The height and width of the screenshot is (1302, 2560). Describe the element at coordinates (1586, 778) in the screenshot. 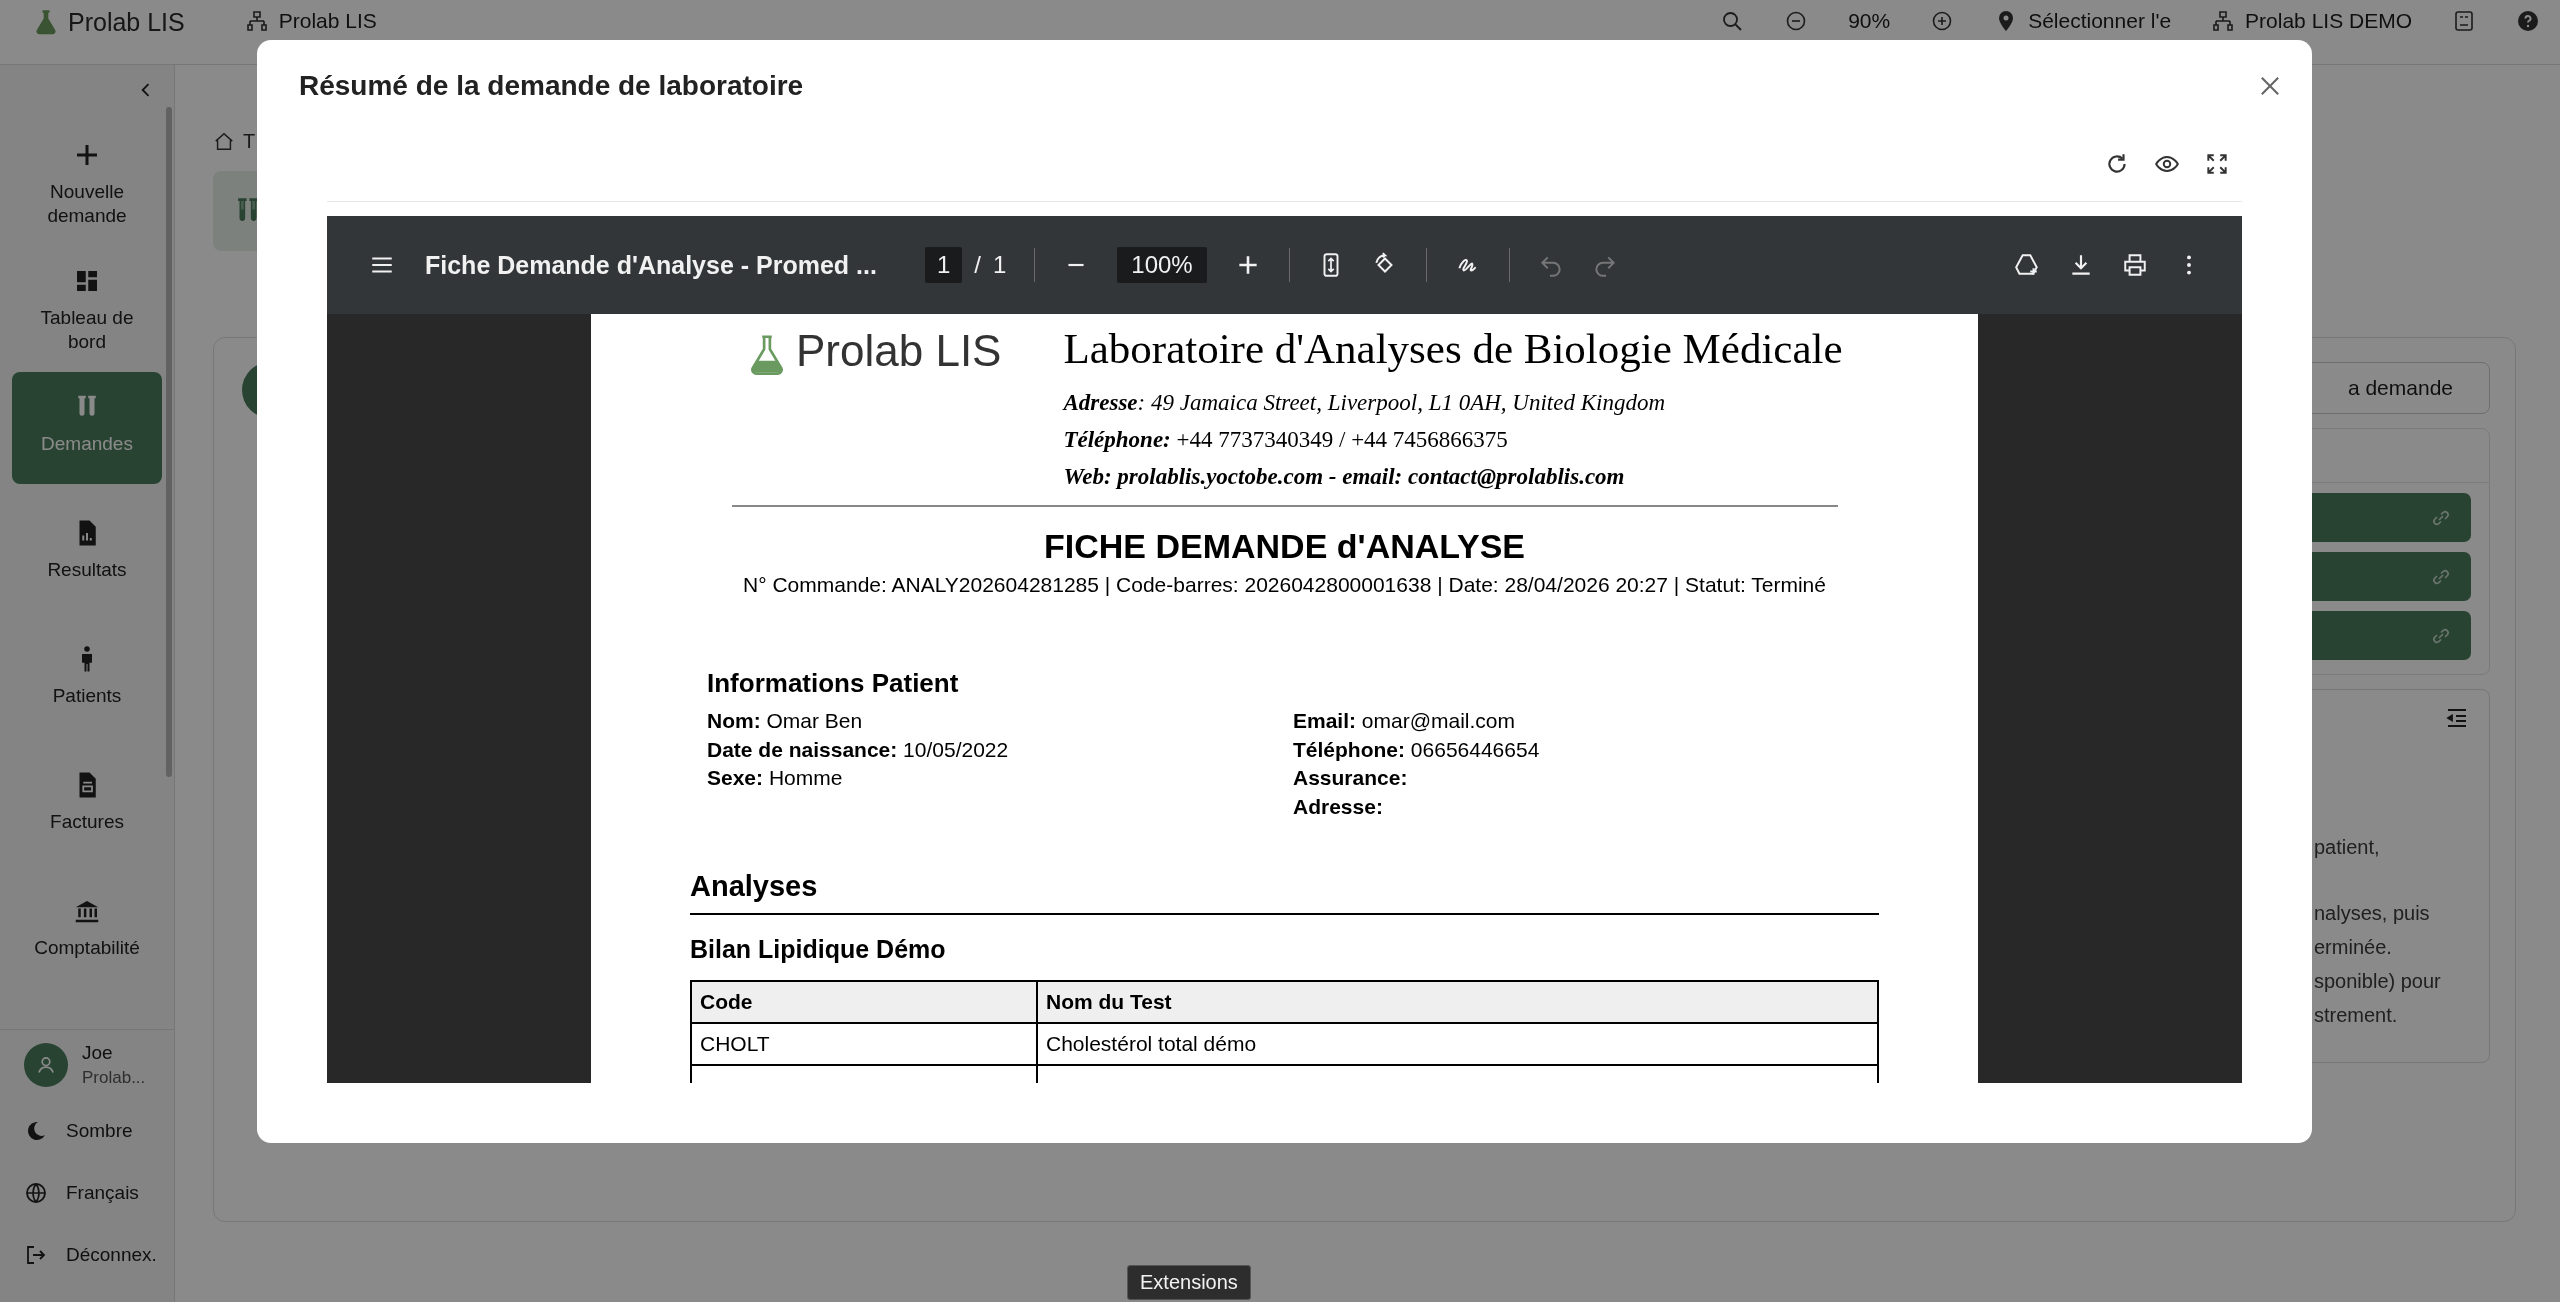

I see `patient-field: Assurance:` at that location.